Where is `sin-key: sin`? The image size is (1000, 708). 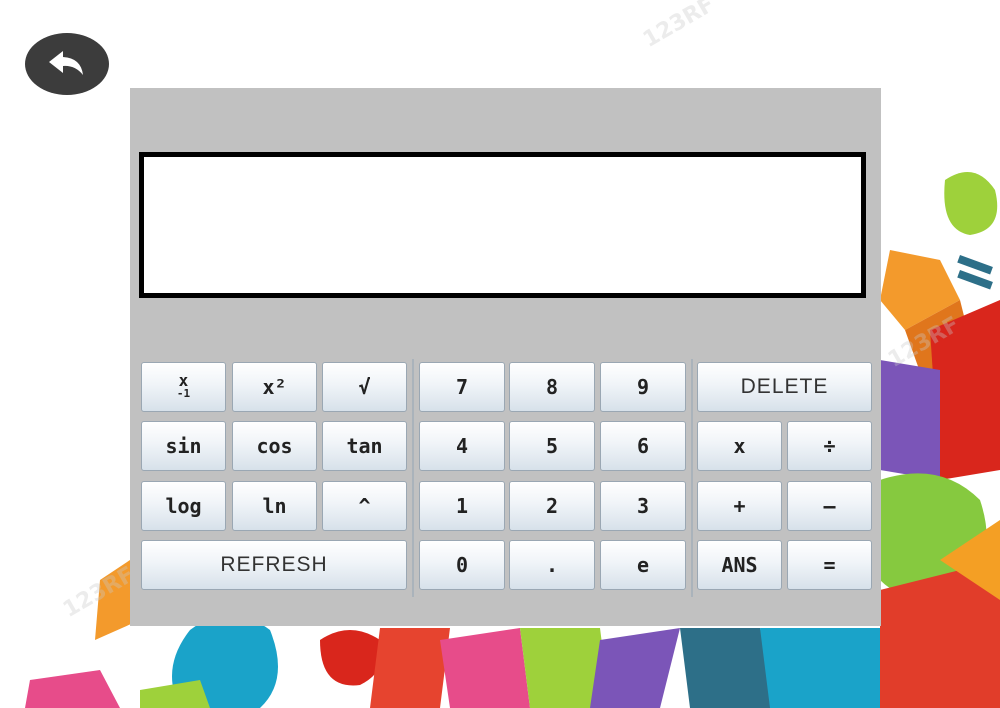 sin-key: sin is located at coordinates (183, 446).